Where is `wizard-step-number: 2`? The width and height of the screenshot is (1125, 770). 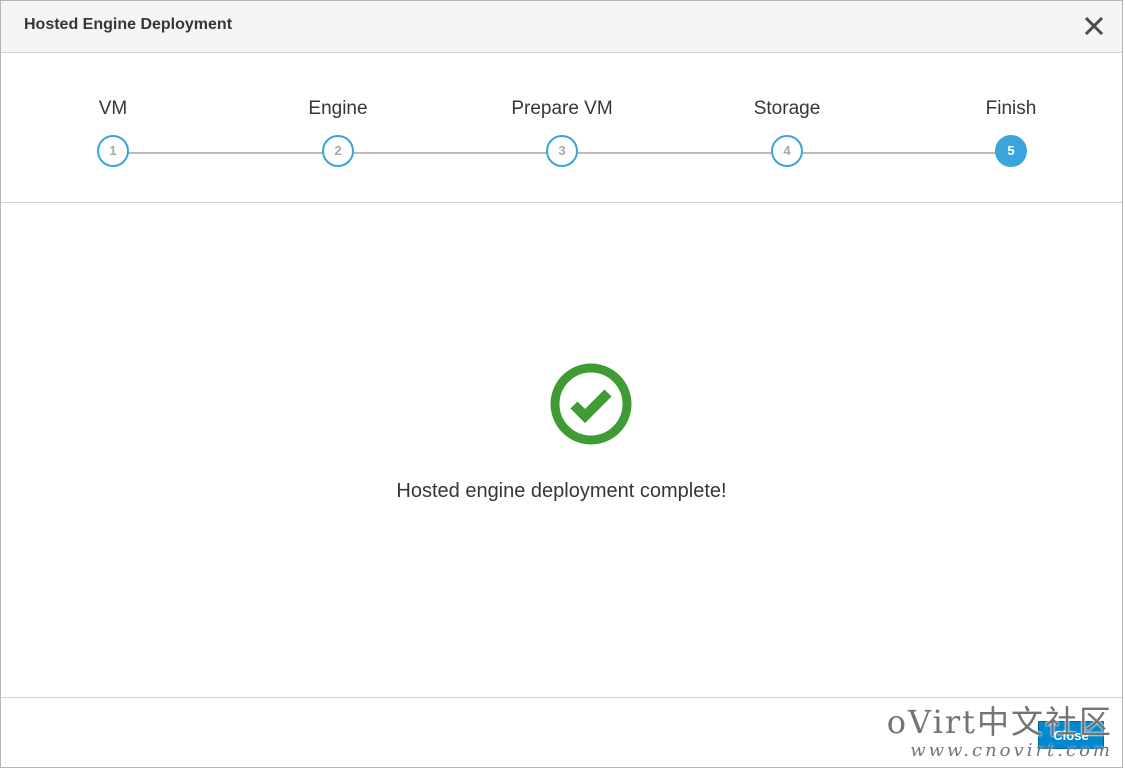
wizard-step-number: 2 is located at coordinates (338, 151).